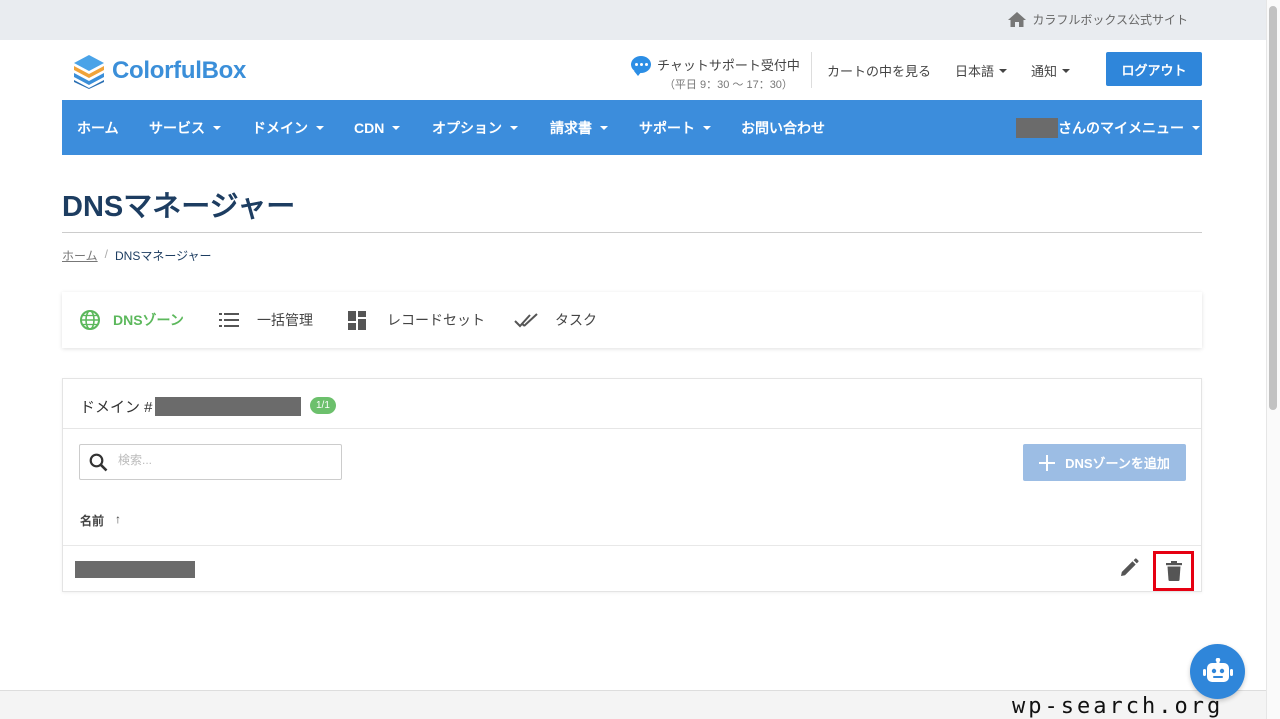 This screenshot has width=1280, height=719. What do you see at coordinates (632, 404) in the screenshot?
I see `panel-header: ドメイン # 1/1` at bounding box center [632, 404].